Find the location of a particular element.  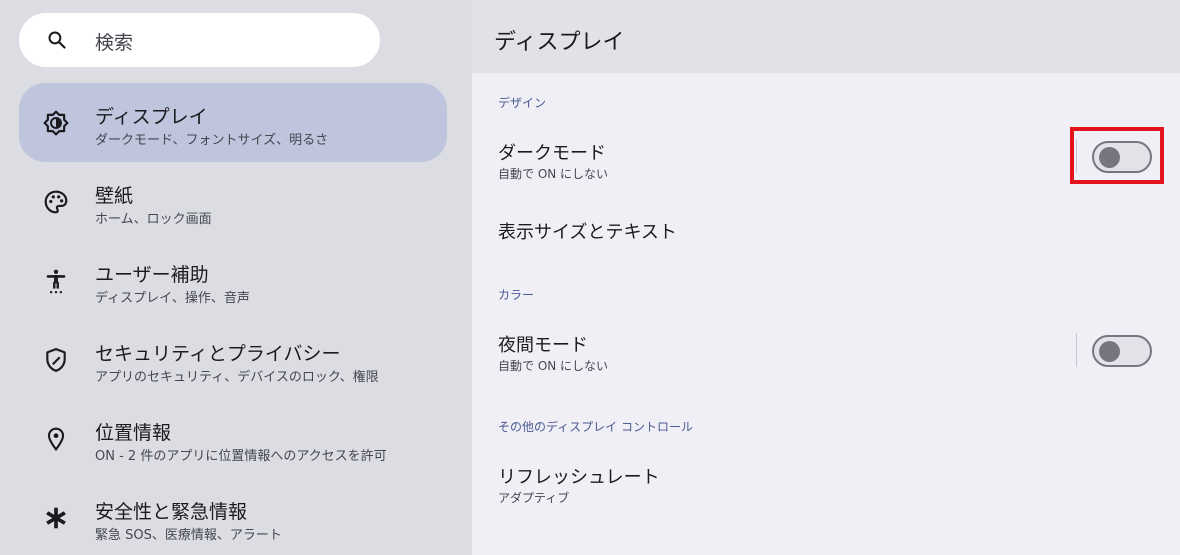

palette-icon is located at coordinates (56, 202).